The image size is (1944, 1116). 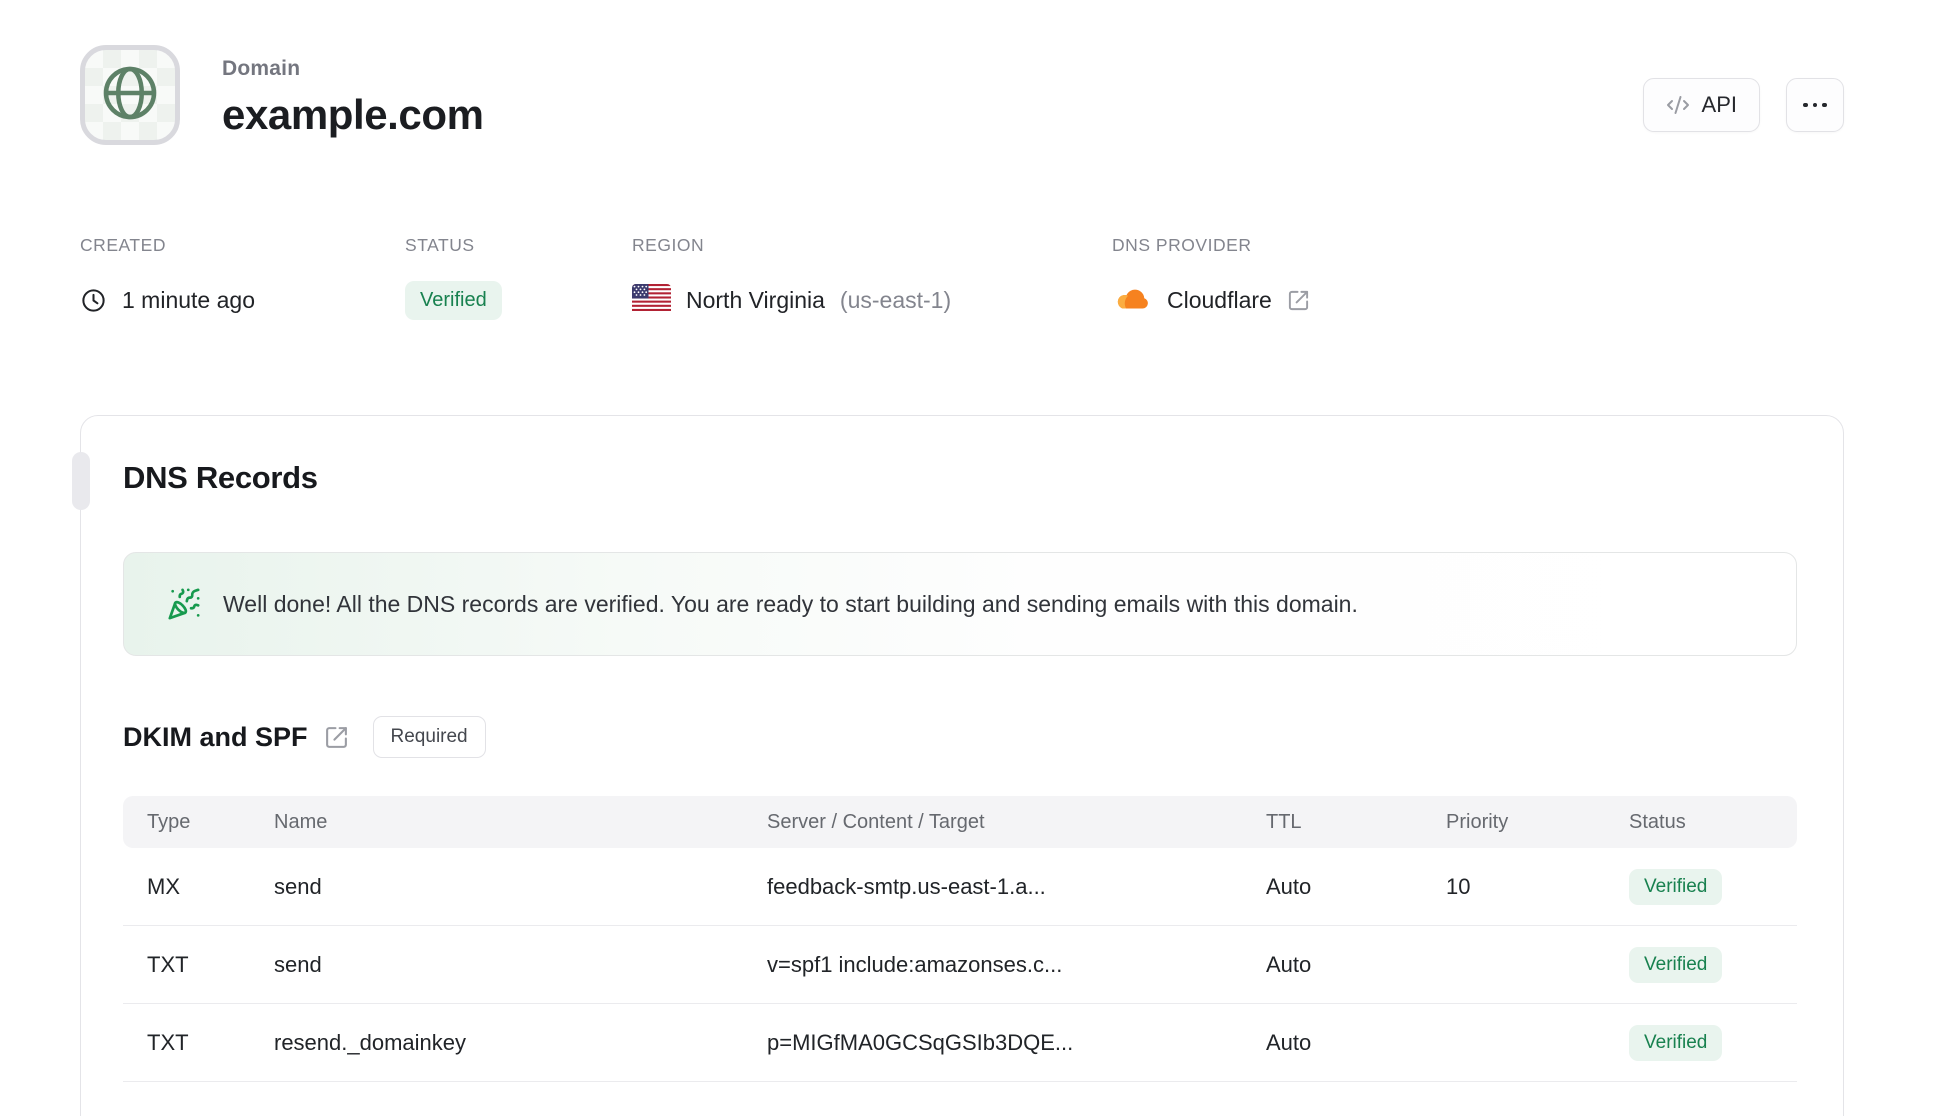 What do you see at coordinates (1219, 299) in the screenshot?
I see `dns-provider-value: Cloudflare` at bounding box center [1219, 299].